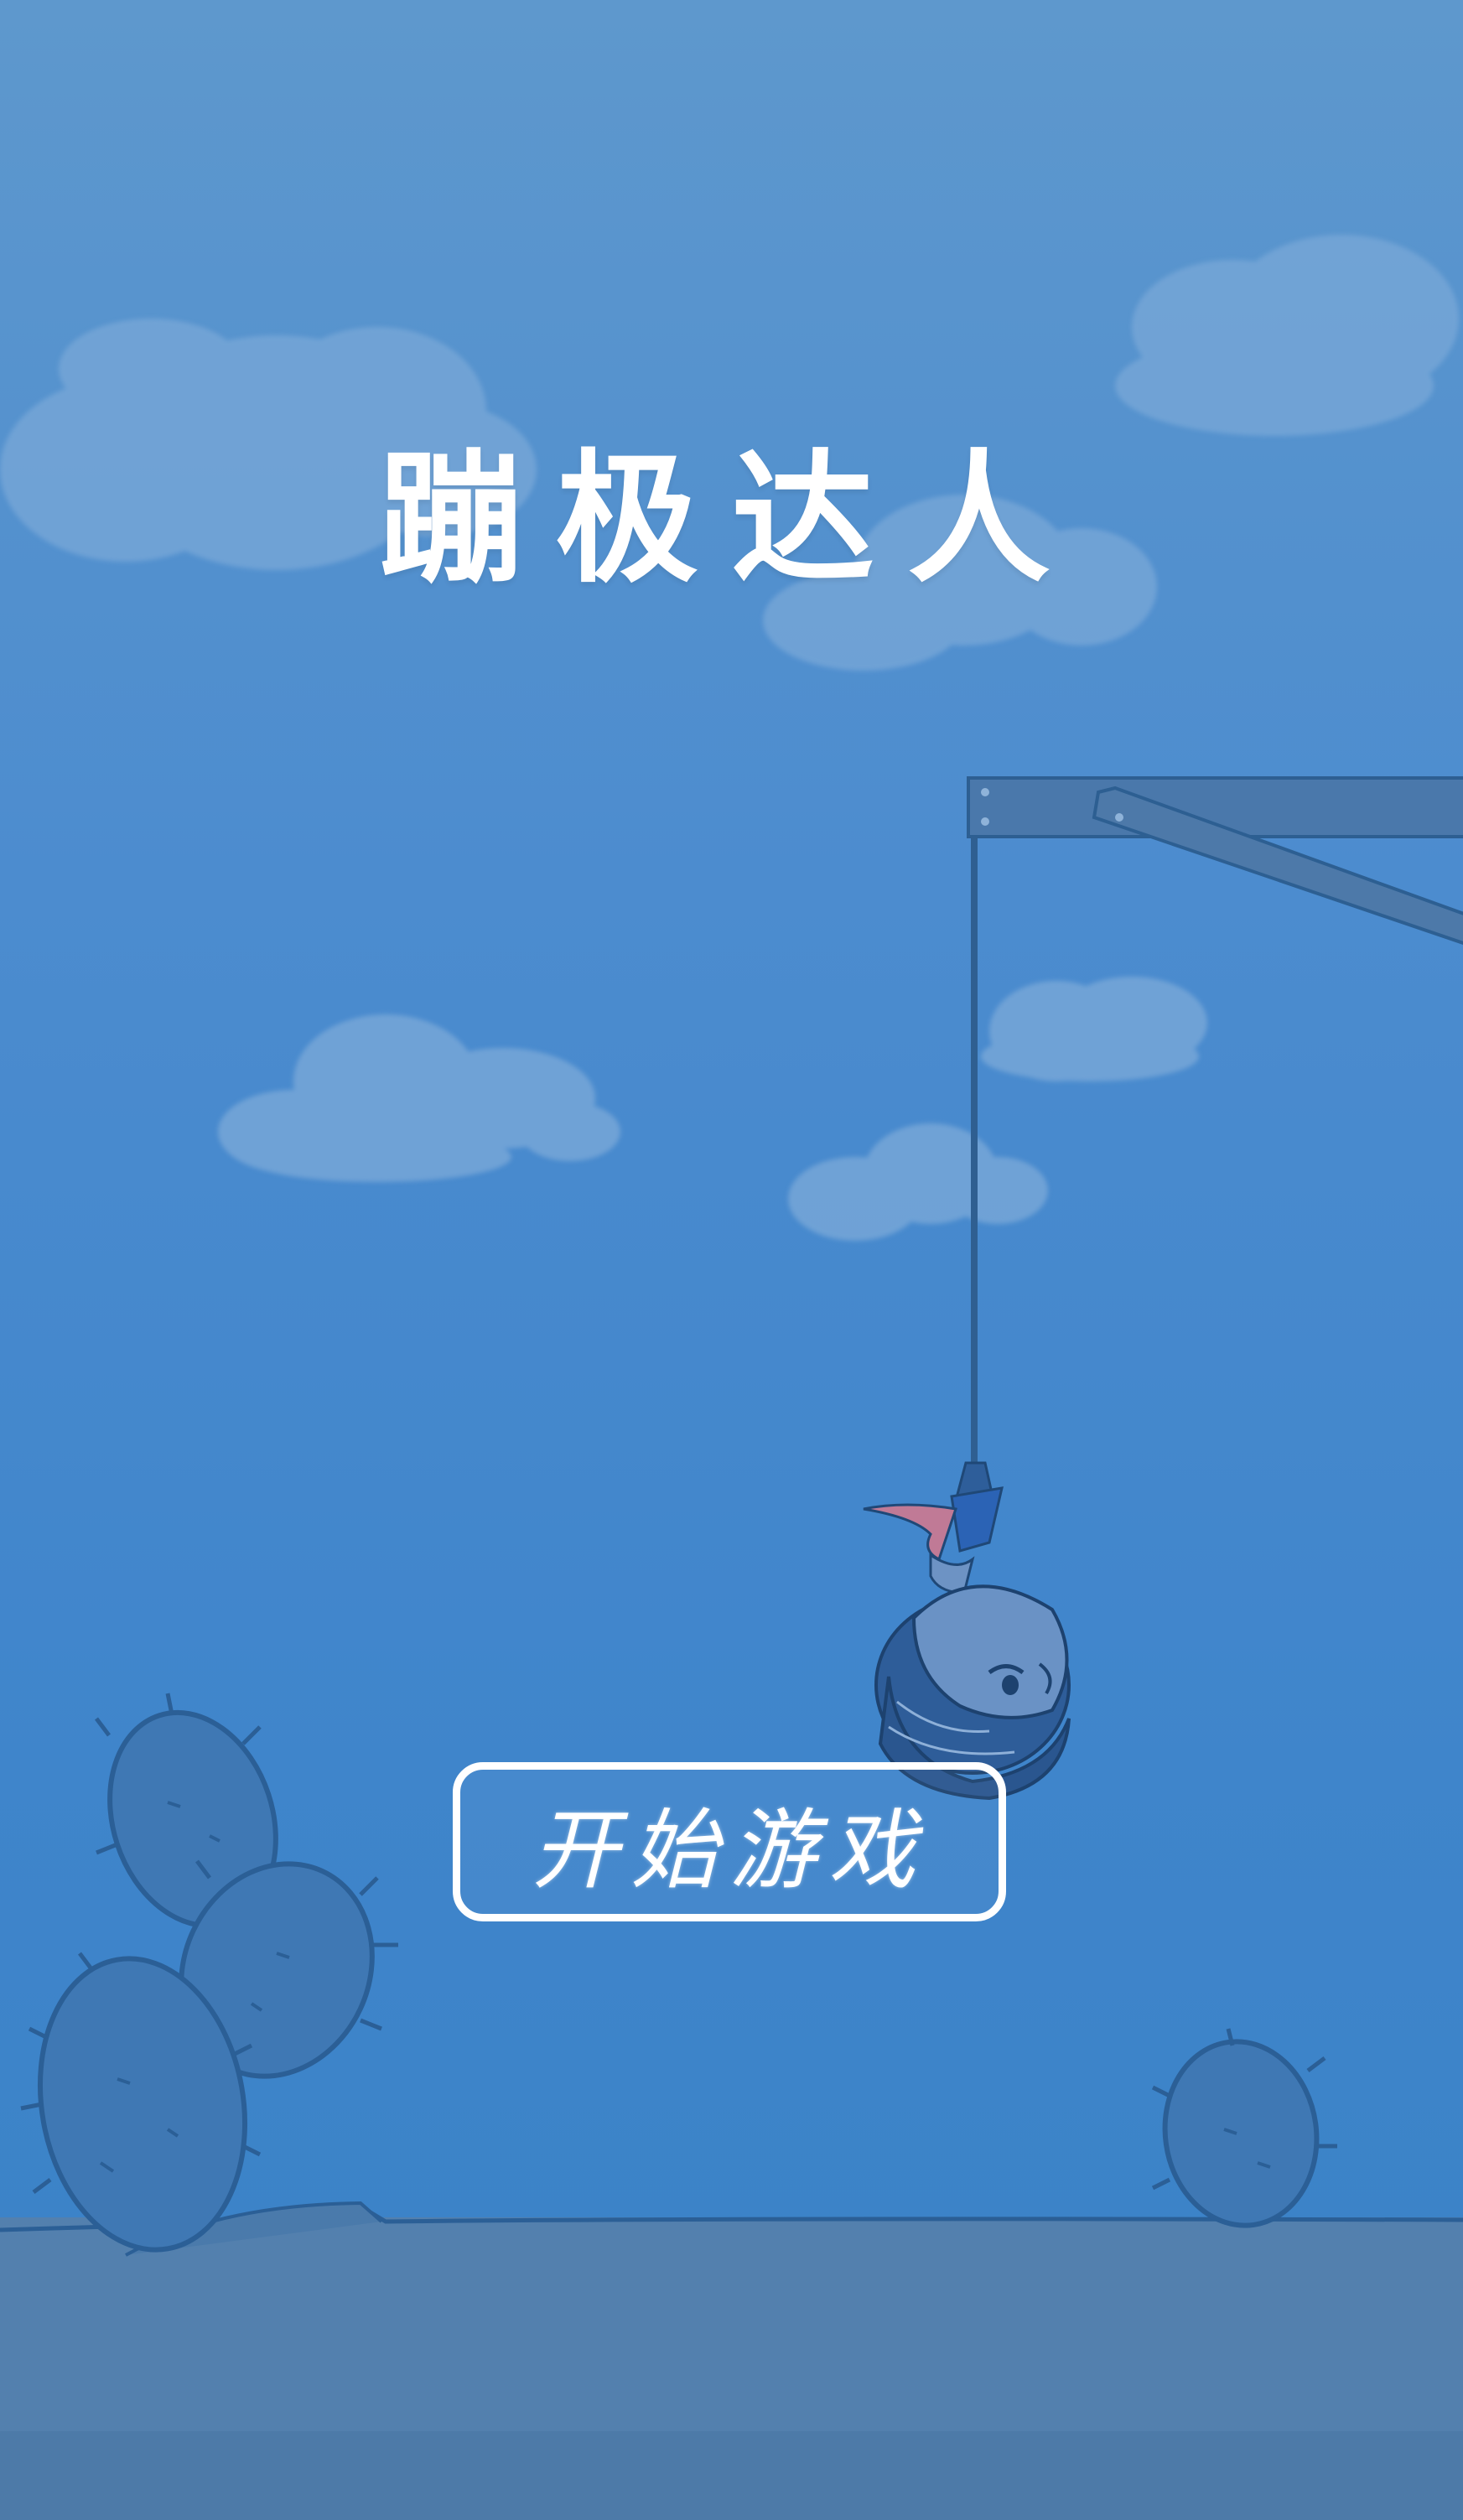 The height and width of the screenshot is (2520, 1463). What do you see at coordinates (731, 520) in the screenshot?
I see `game-title: 蹦极达人` at bounding box center [731, 520].